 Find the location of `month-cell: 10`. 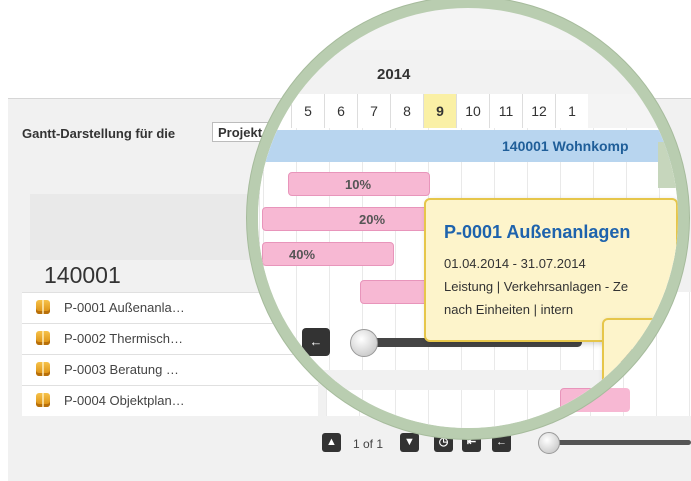

month-cell: 10 is located at coordinates (472, 111).